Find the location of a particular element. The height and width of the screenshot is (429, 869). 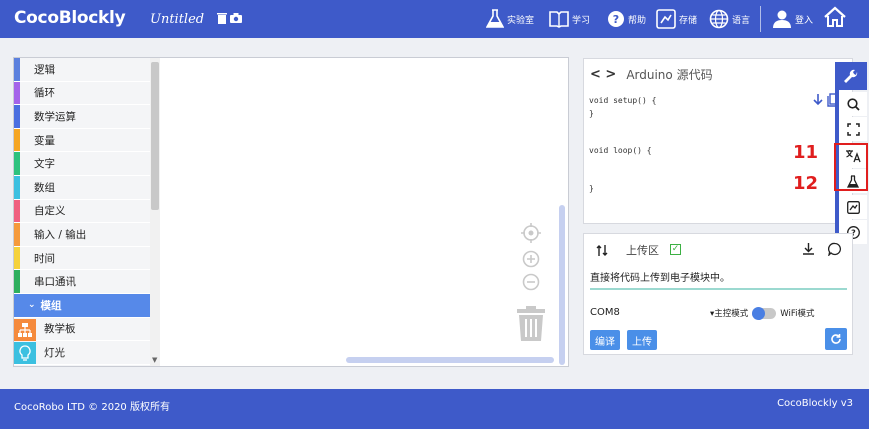

version-text: CocoBlockly v3 is located at coordinates (815, 403).